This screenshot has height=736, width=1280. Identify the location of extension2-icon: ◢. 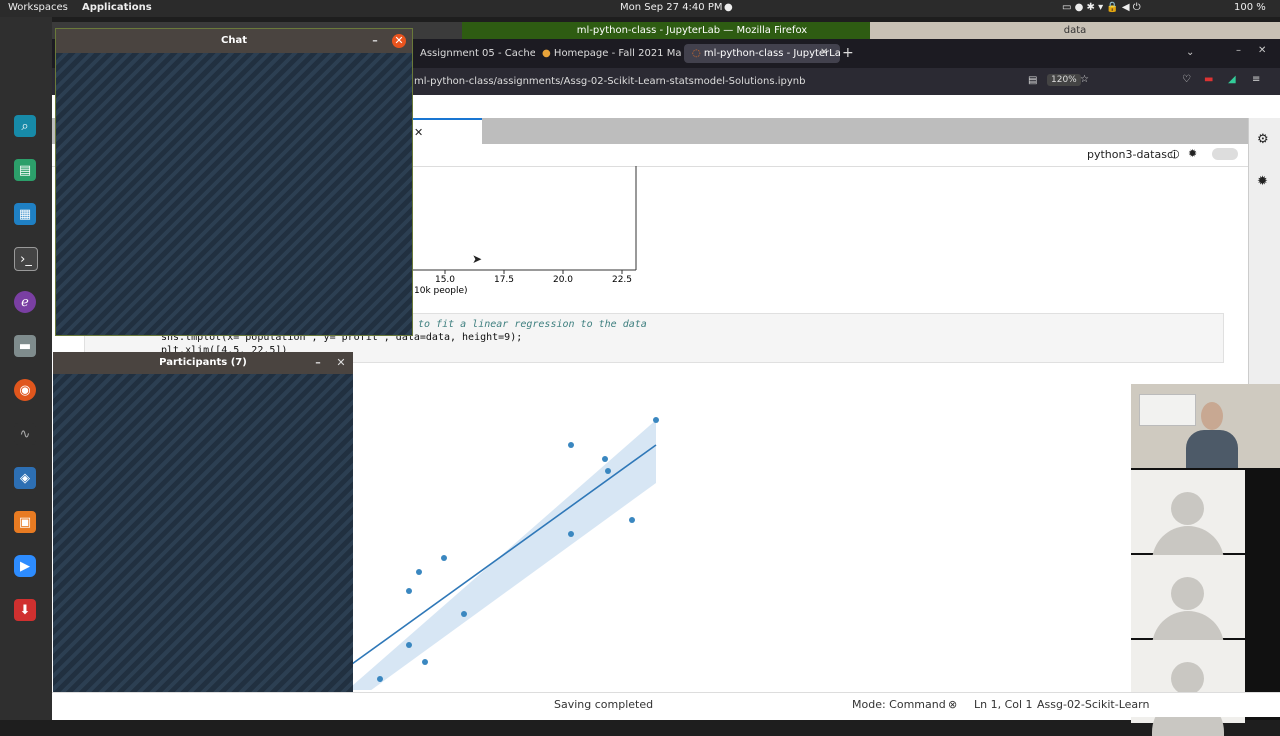
(1232, 79).